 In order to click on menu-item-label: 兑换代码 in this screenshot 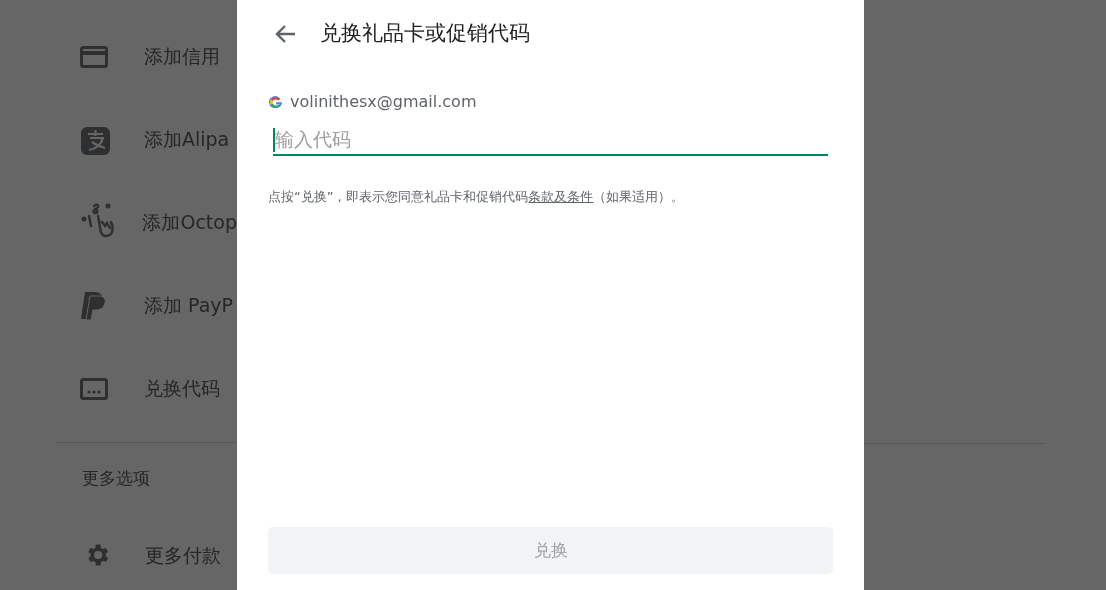, I will do `click(182, 388)`.